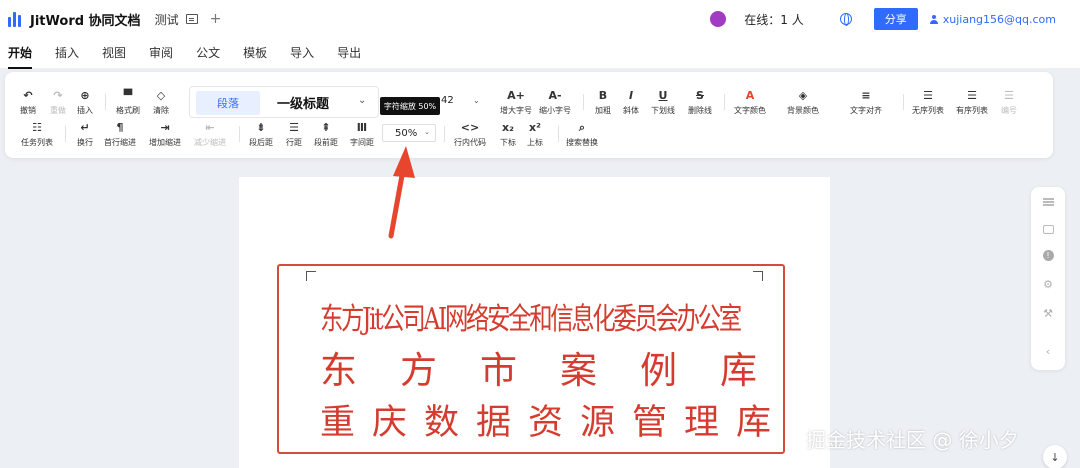 Image resolution: width=1080 pixels, height=468 pixels. Describe the element at coordinates (1048, 229) in the screenshot. I see `comment-icon` at that location.